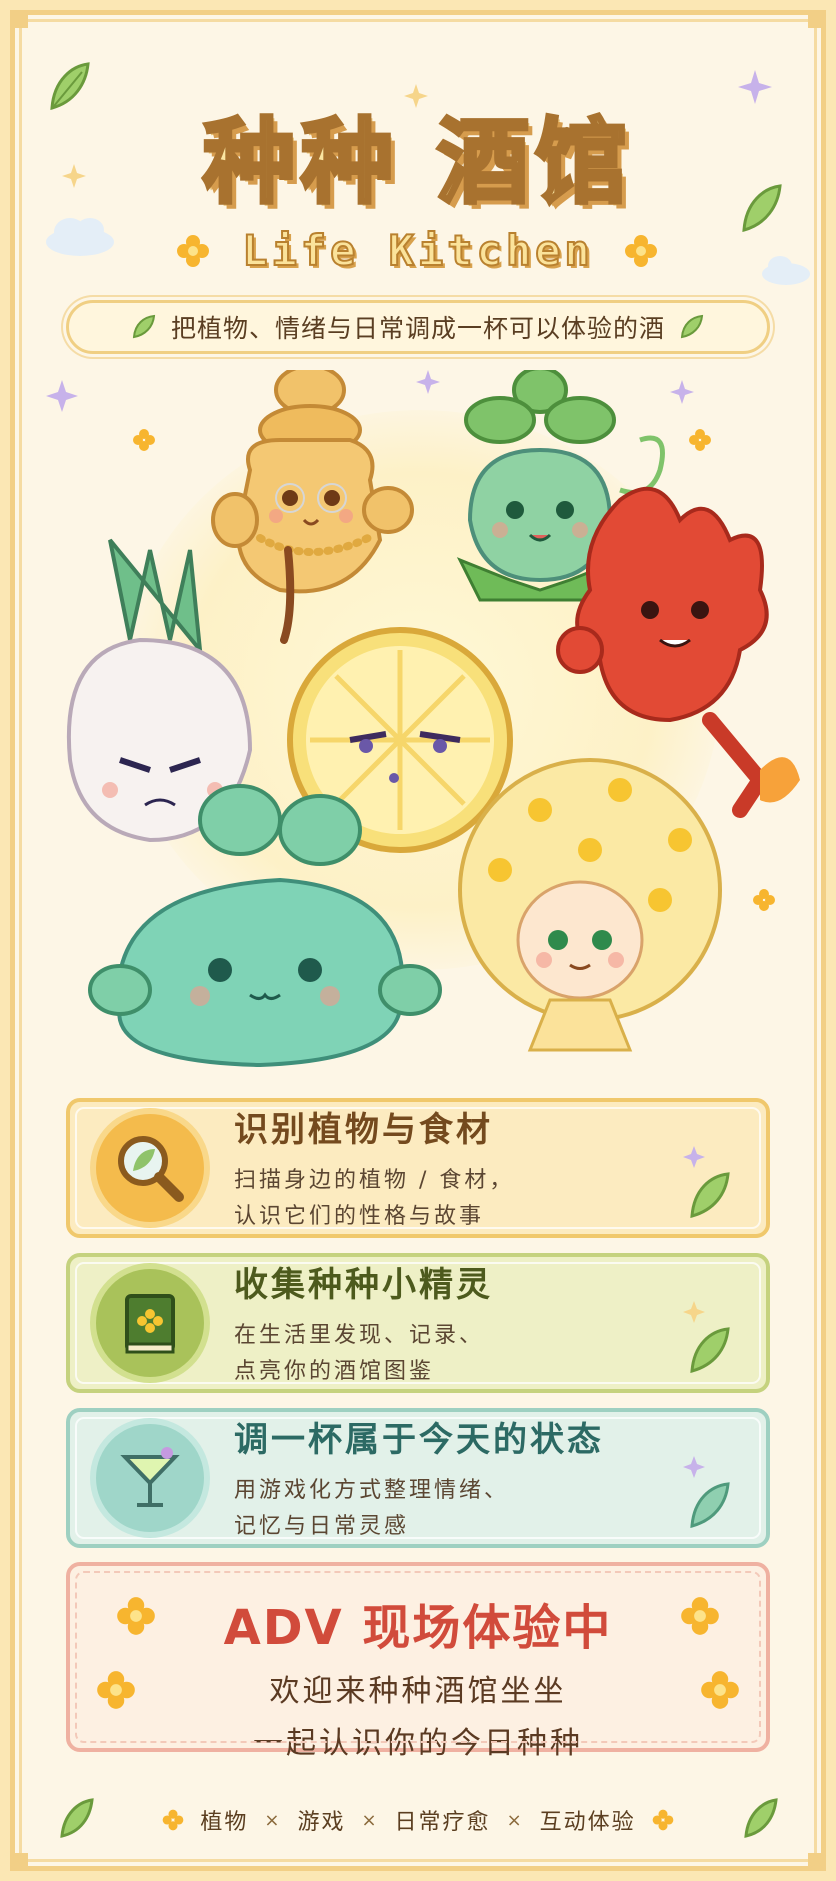 This screenshot has width=836, height=1881. What do you see at coordinates (321, 1822) in the screenshot?
I see `footer-tag: 游戏` at bounding box center [321, 1822].